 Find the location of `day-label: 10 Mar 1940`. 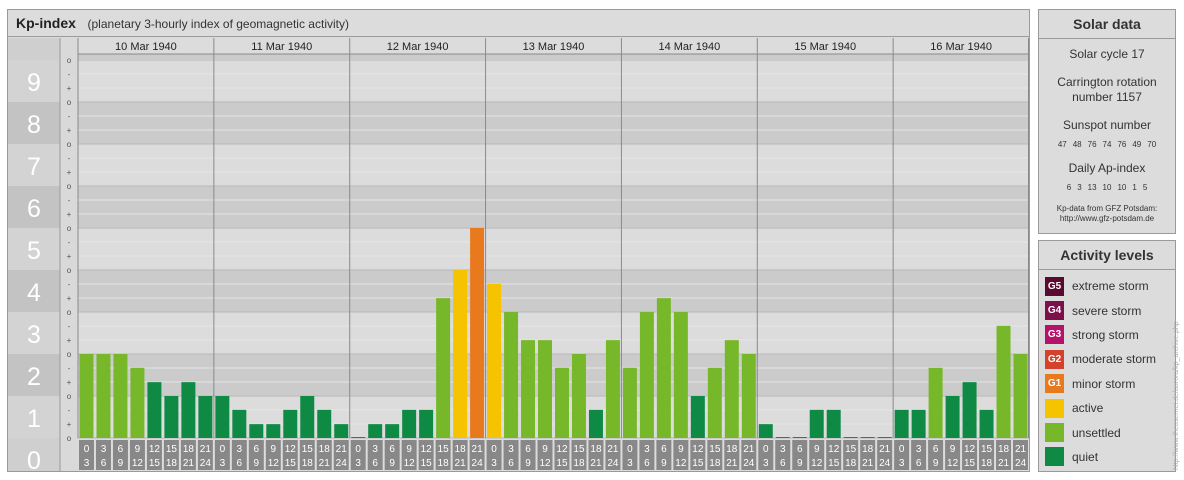

day-label: 10 Mar 1940 is located at coordinates (146, 47).